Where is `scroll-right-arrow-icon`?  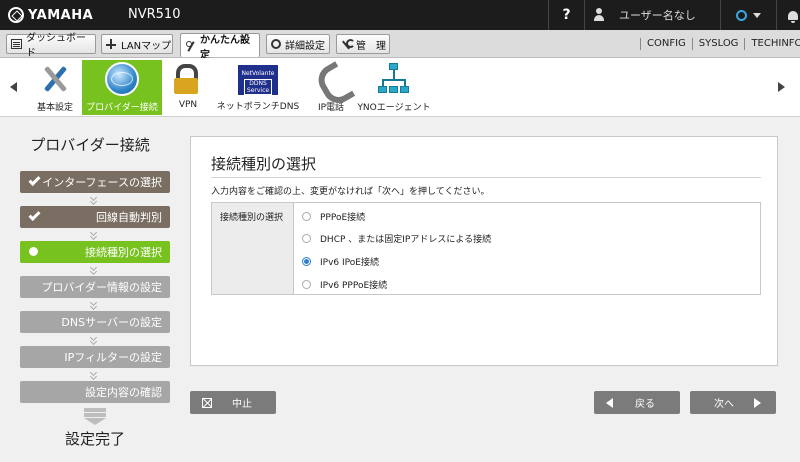
scroll-right-arrow-icon is located at coordinates (781, 87).